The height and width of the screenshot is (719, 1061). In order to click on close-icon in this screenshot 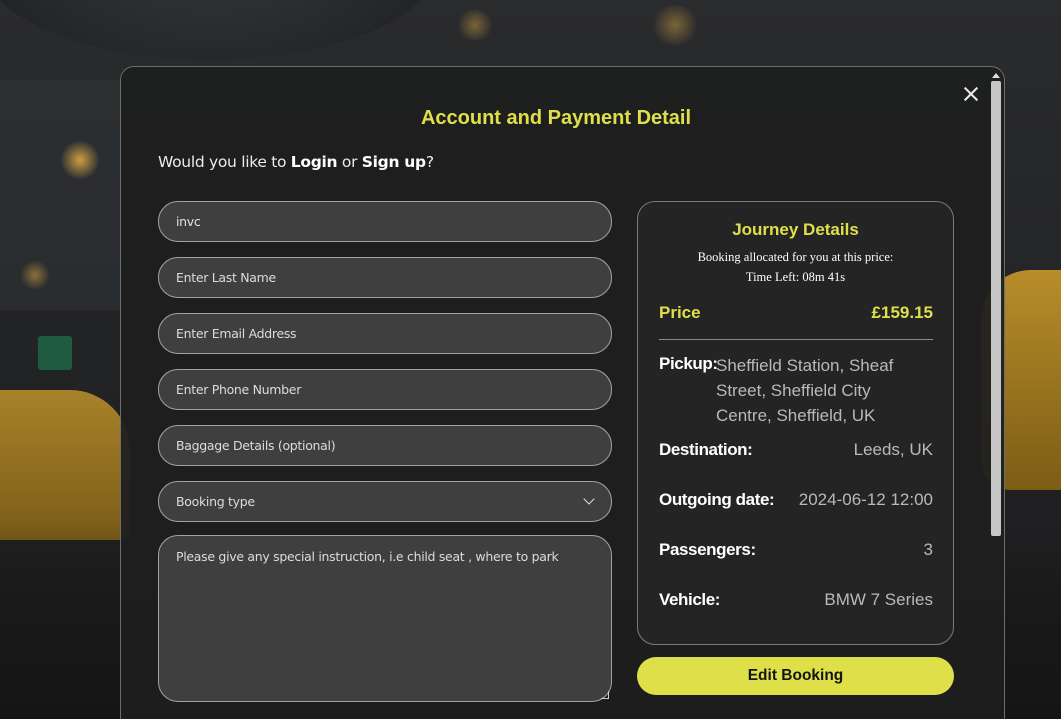, I will do `click(971, 94)`.